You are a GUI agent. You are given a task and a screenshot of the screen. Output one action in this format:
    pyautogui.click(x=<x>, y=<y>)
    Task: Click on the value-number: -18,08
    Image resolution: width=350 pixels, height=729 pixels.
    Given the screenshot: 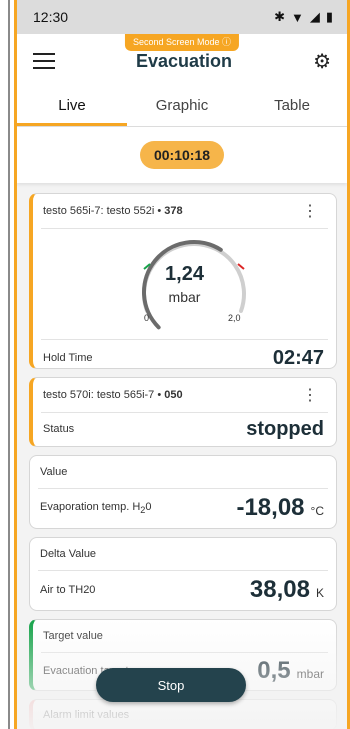 What is the action you would take?
    pyautogui.click(x=270, y=507)
    